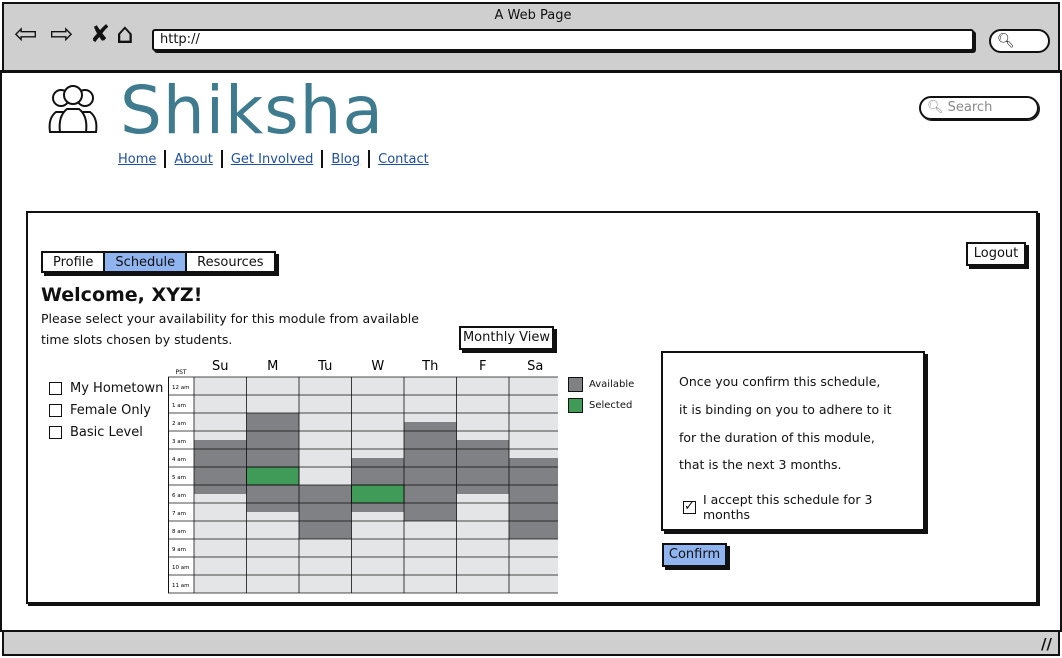 This screenshot has height=658, width=1062. I want to click on brand-logo-text: Shiksha, so click(252, 110).